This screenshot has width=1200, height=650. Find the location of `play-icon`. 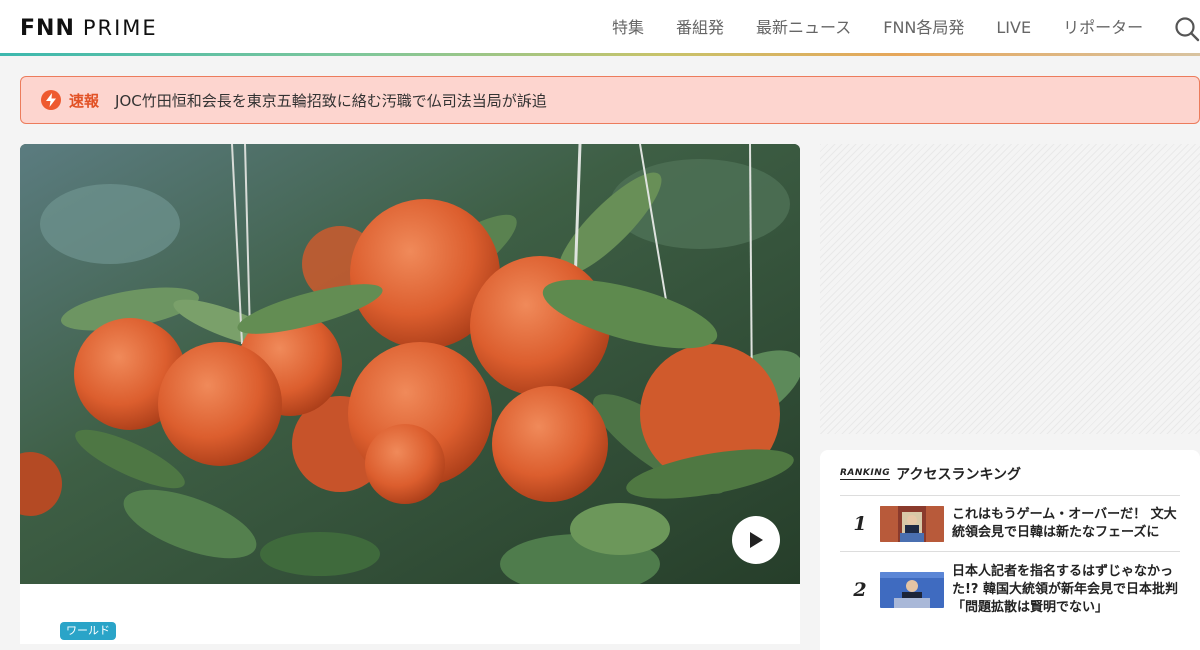

play-icon is located at coordinates (756, 540).